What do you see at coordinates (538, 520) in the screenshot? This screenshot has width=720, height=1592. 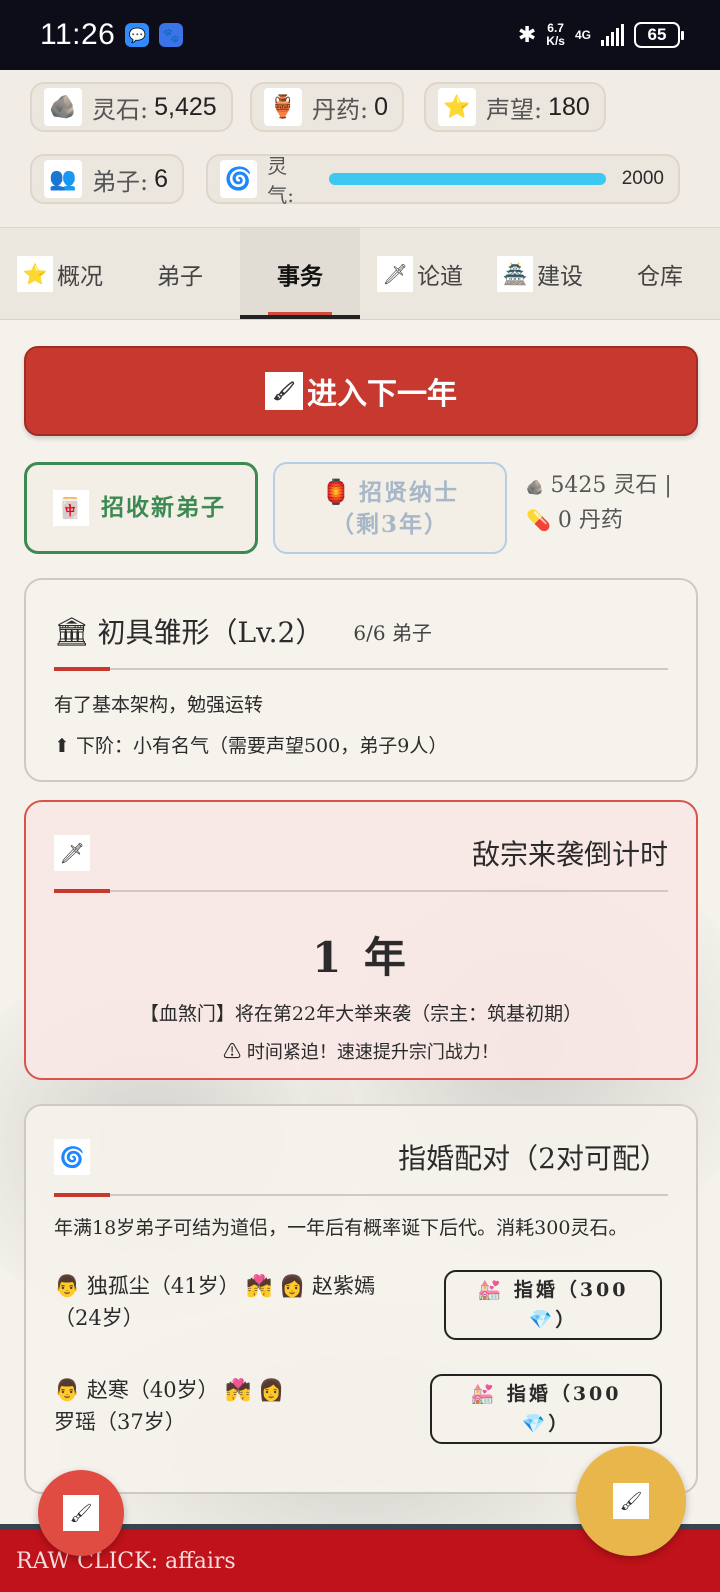 I see `pill-icon: 💊` at bounding box center [538, 520].